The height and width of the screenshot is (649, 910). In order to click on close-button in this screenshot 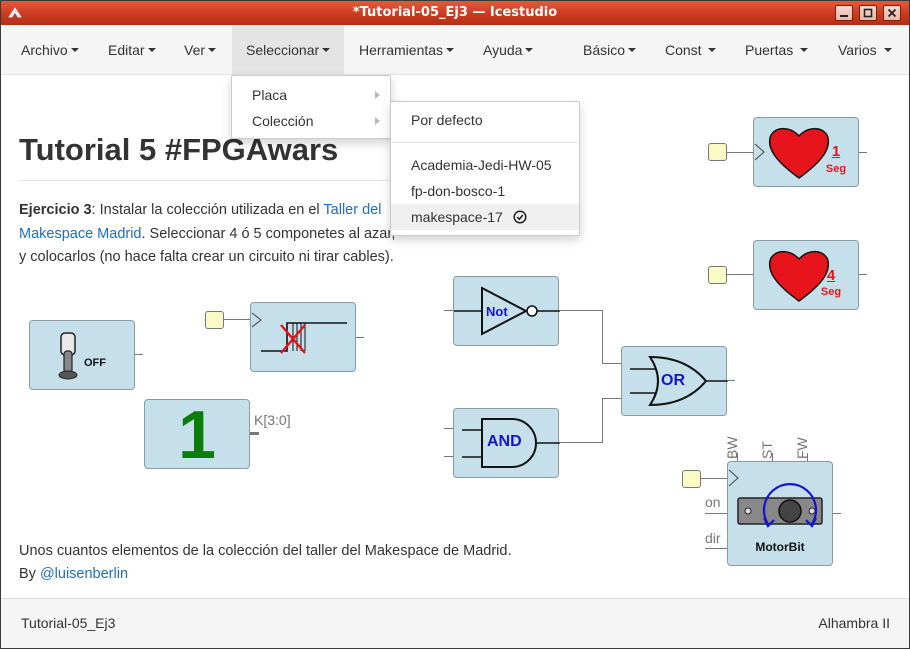, I will do `click(892, 13)`.